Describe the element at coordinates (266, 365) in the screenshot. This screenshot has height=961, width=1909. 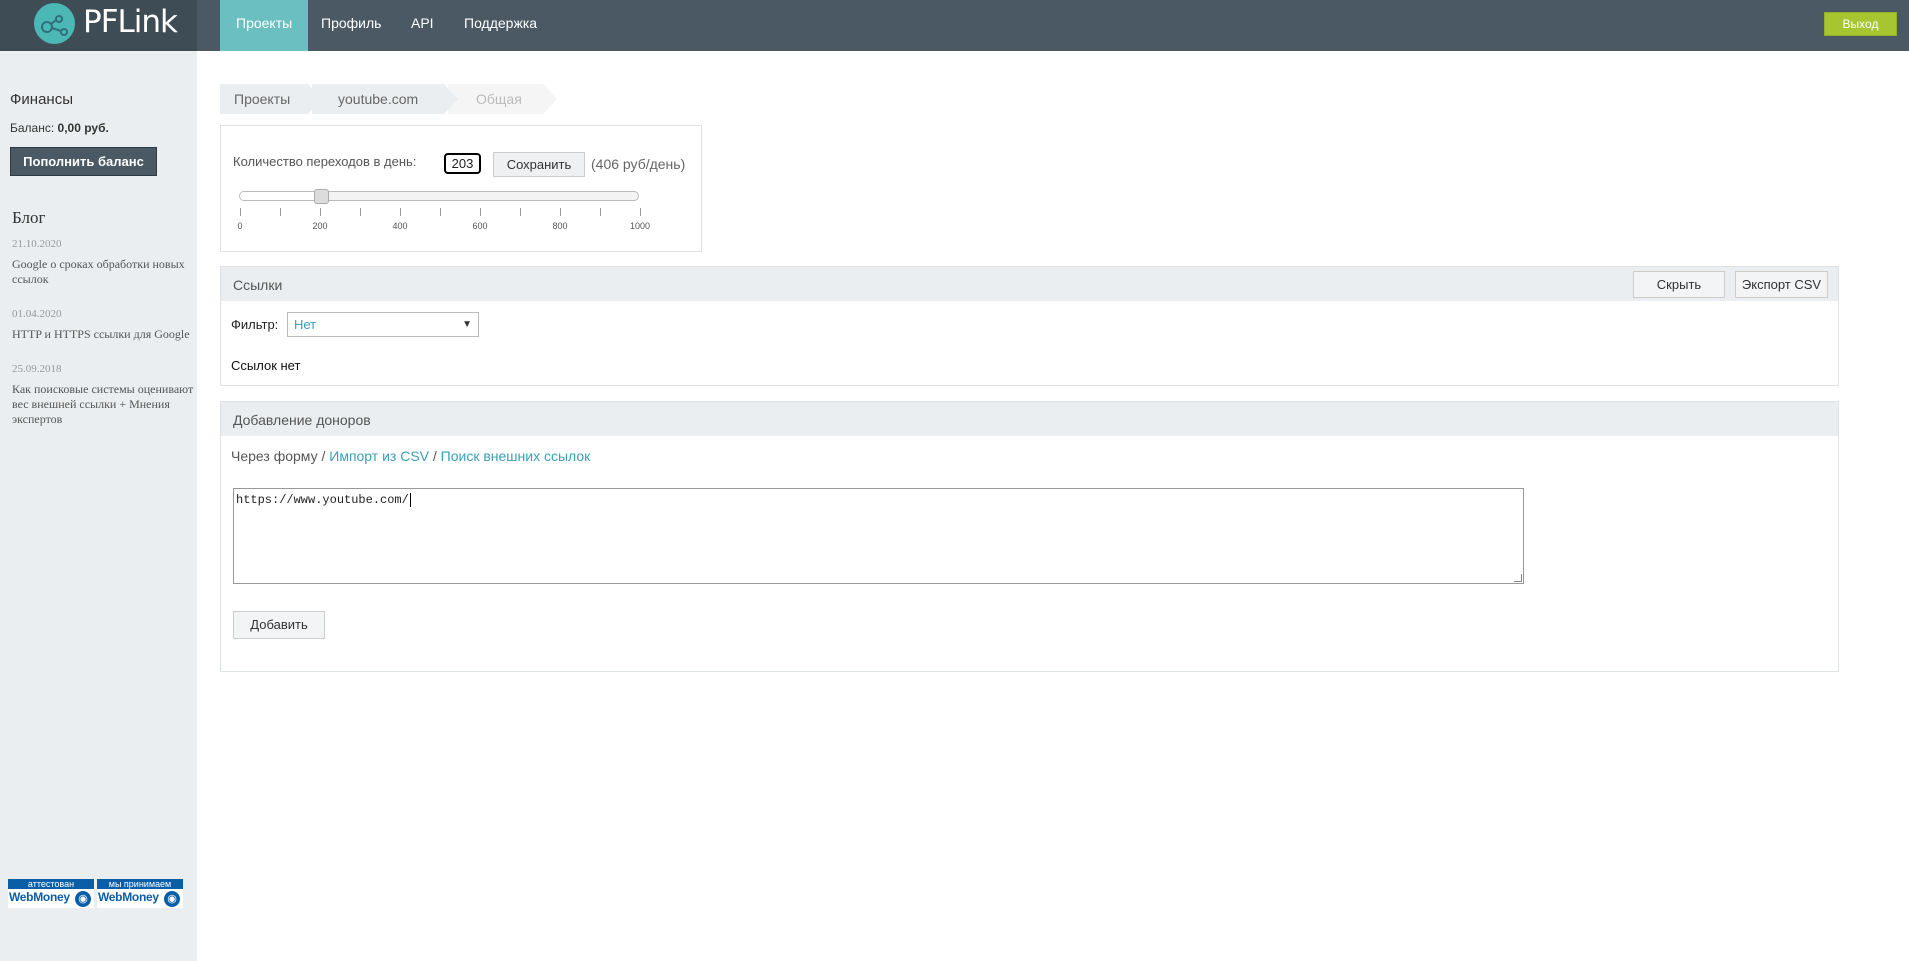
I see `empty-links-message: Ссылок нет` at that location.